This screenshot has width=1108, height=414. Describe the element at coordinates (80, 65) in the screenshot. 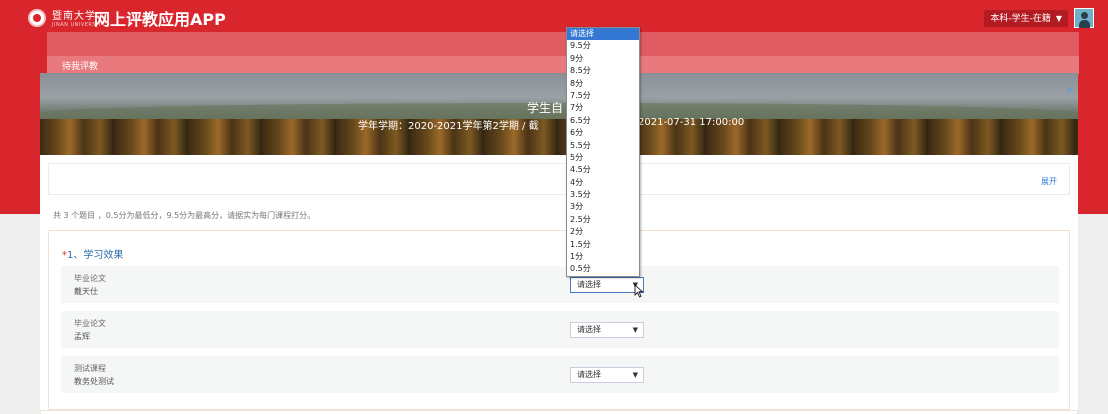

I see `tab-pending-evaluation: 待我评教` at that location.